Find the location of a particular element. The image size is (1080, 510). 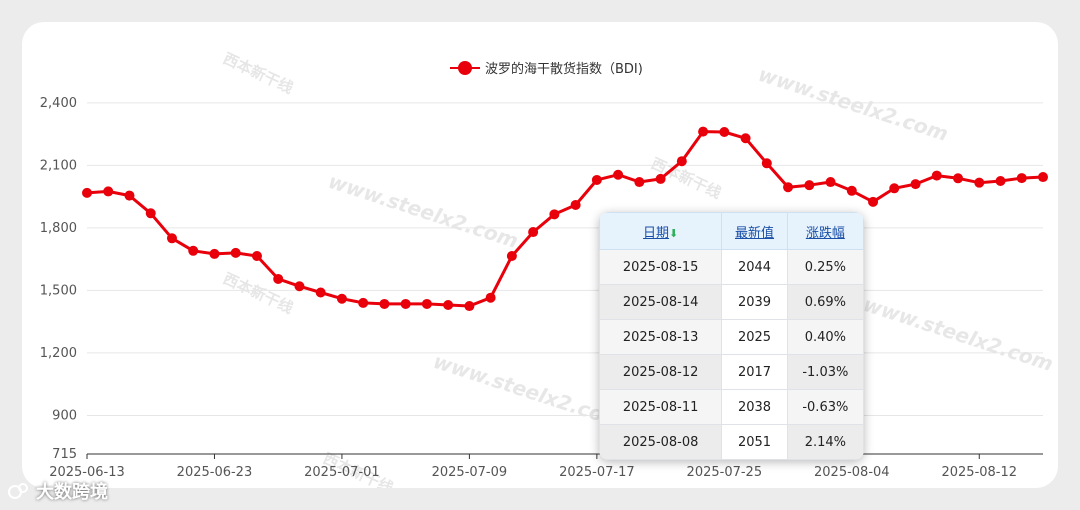

cell-date: 2025-08-14 is located at coordinates (661, 302).